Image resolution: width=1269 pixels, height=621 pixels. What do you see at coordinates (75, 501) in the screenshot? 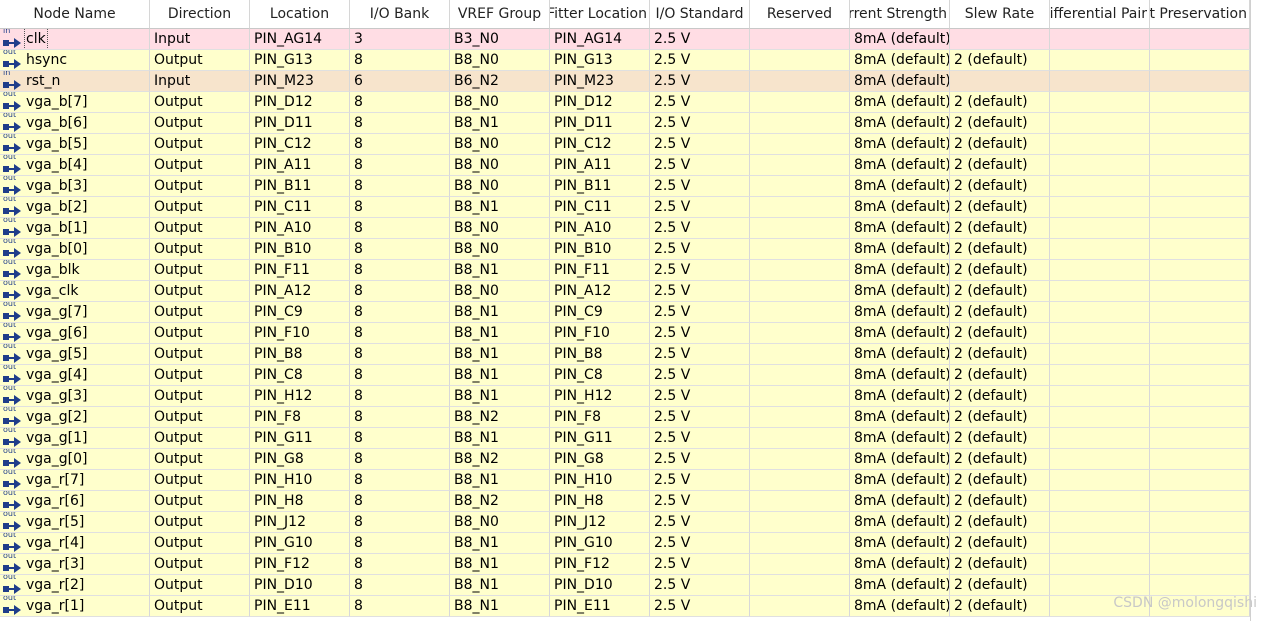
I see `node-name-cell: out vga_r[6]` at bounding box center [75, 501].